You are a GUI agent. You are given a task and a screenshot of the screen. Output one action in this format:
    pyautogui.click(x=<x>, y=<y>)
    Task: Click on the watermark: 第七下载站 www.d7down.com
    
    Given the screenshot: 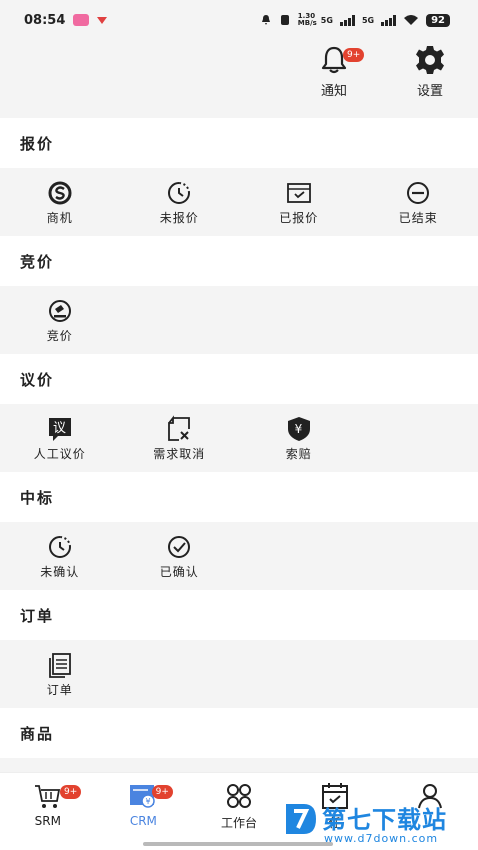 What is the action you would take?
    pyautogui.click(x=380, y=825)
    